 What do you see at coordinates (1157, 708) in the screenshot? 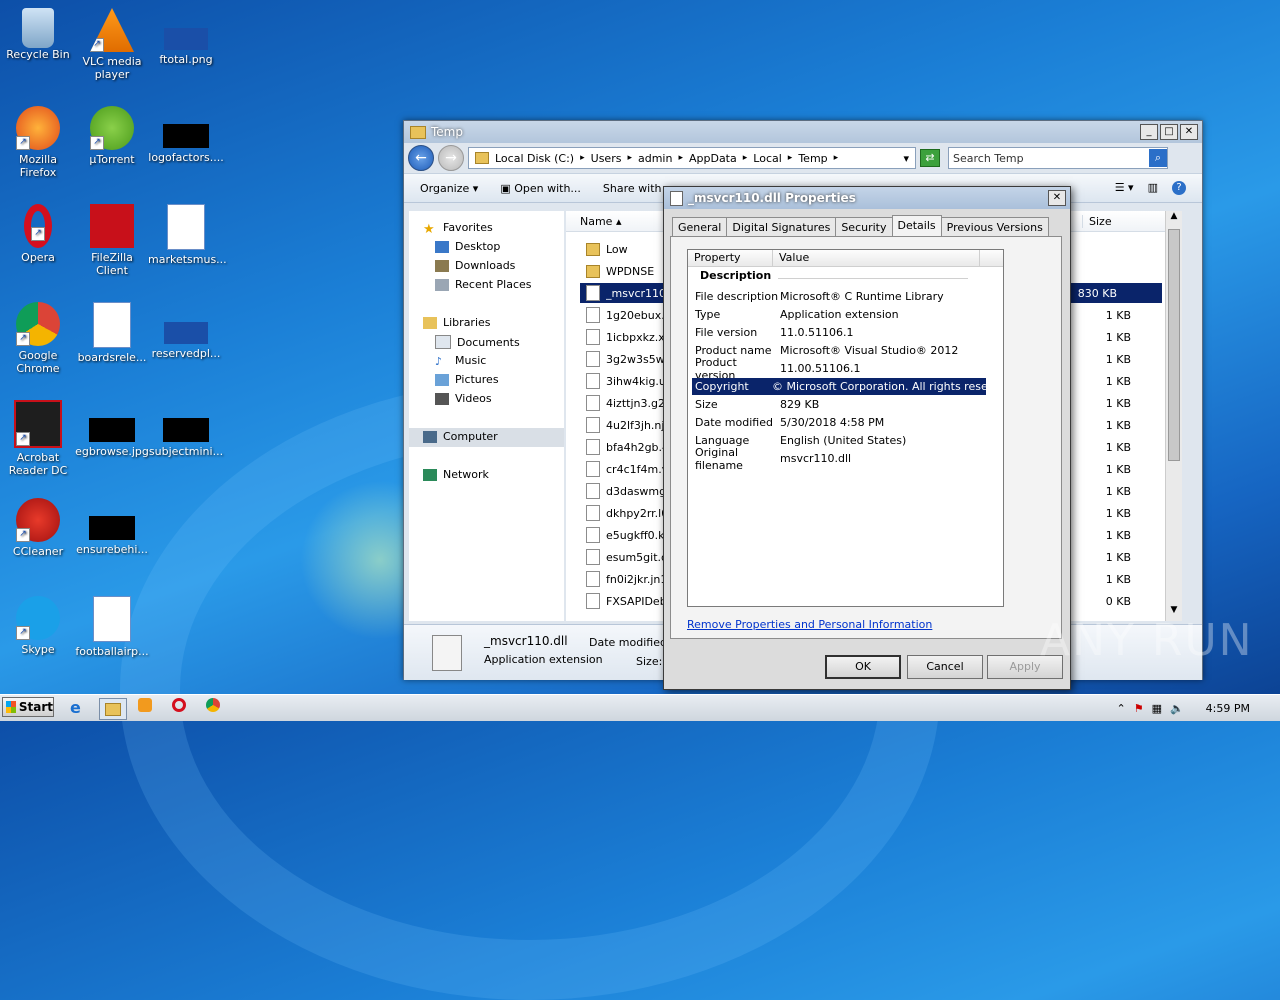
I see `network-tray-icon: ▦` at bounding box center [1157, 708].